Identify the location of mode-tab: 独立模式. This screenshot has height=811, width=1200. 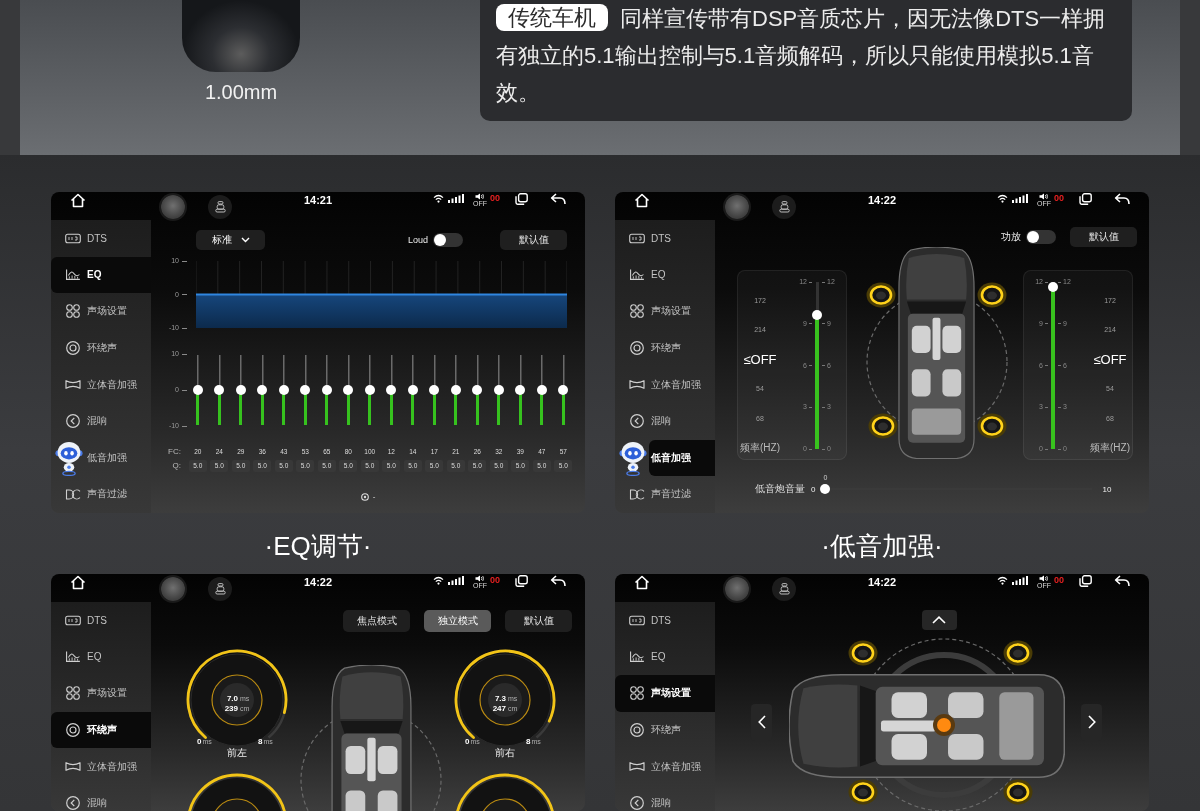
(457, 621).